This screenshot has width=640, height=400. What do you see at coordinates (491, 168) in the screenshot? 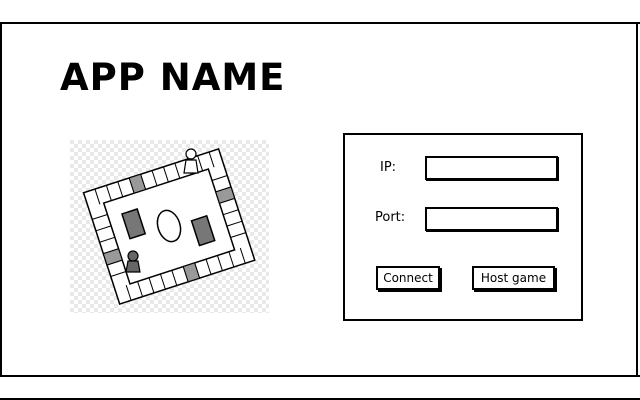
I see `ip-input` at bounding box center [491, 168].